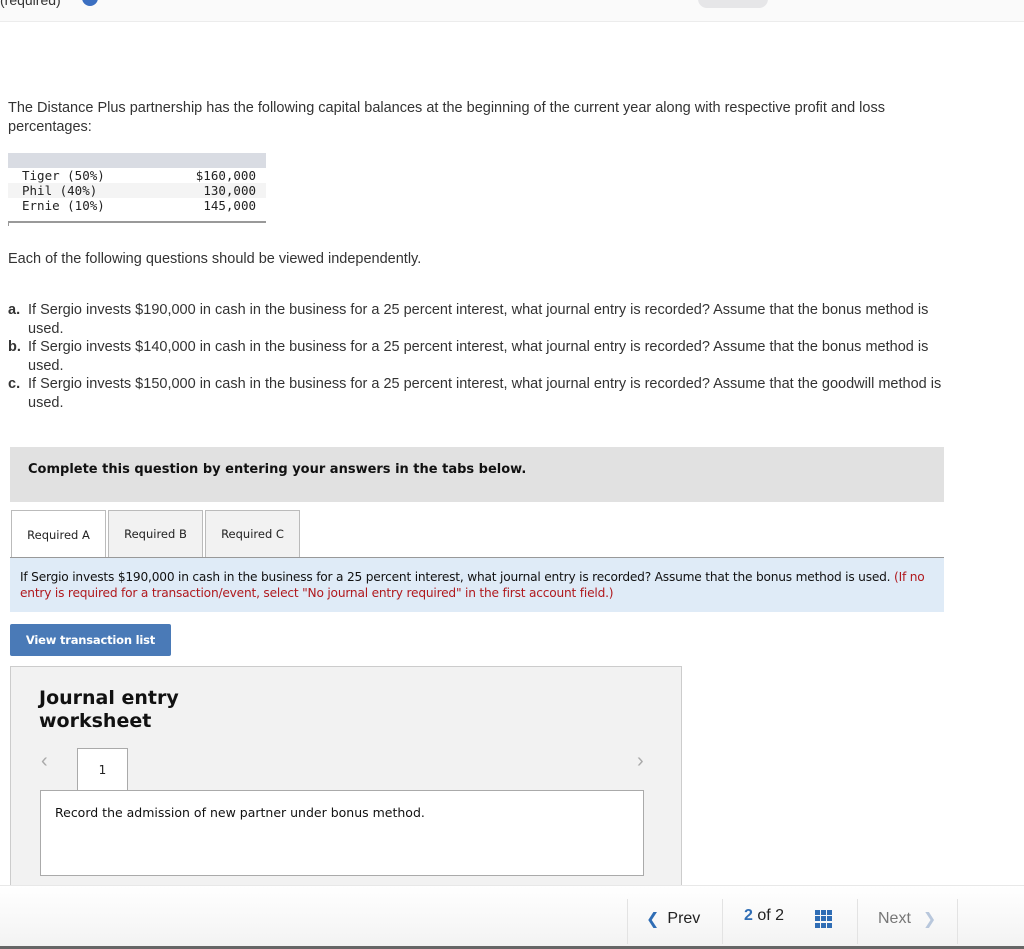 The width and height of the screenshot is (1024, 949). What do you see at coordinates (137, 223) in the screenshot?
I see `table-footer-rule` at bounding box center [137, 223].